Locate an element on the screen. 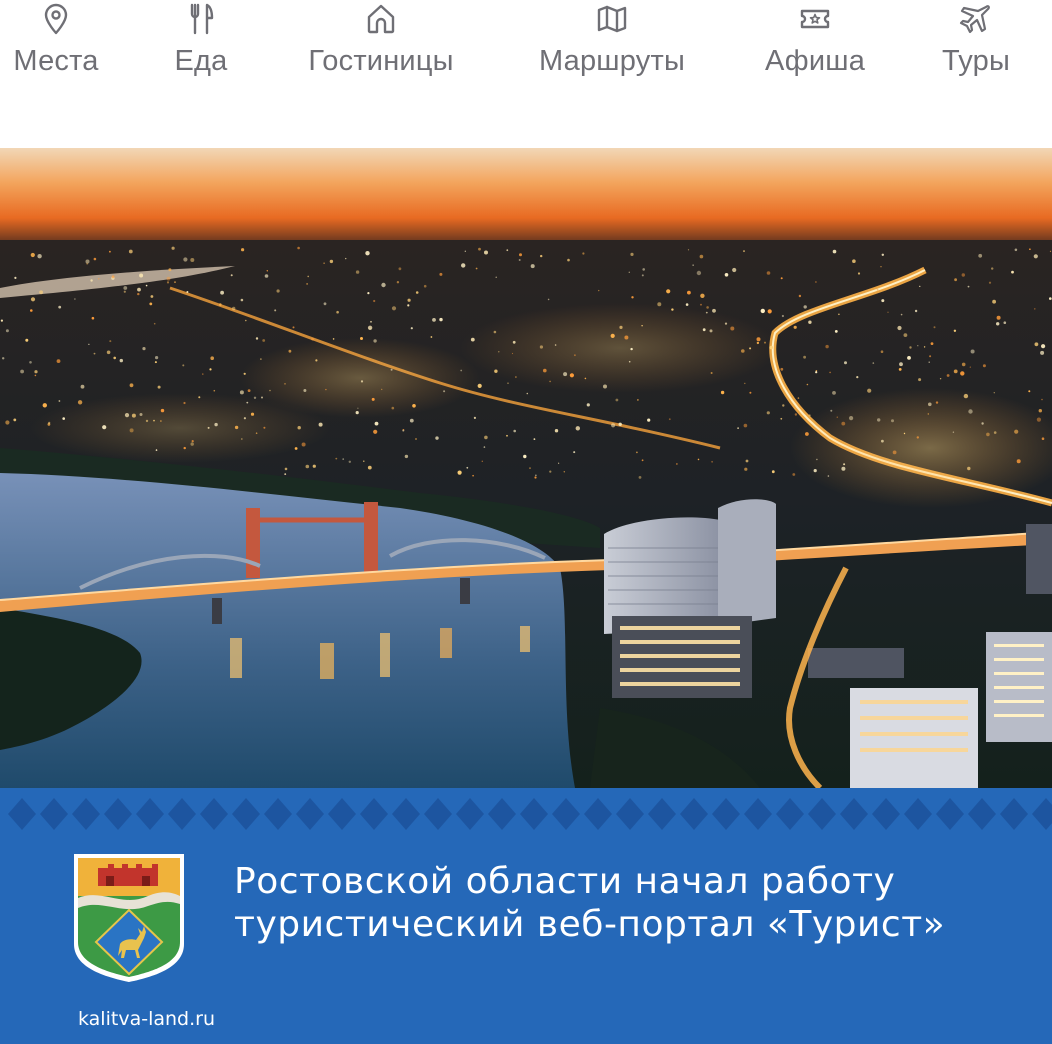  nav-item-tours: Туры is located at coordinates (976, 50).